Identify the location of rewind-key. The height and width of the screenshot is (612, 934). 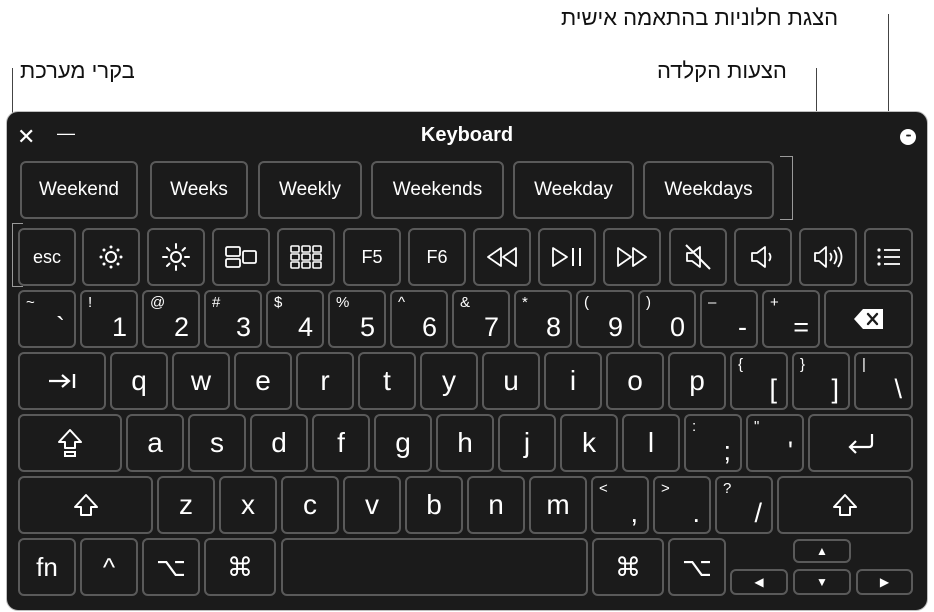
(502, 257).